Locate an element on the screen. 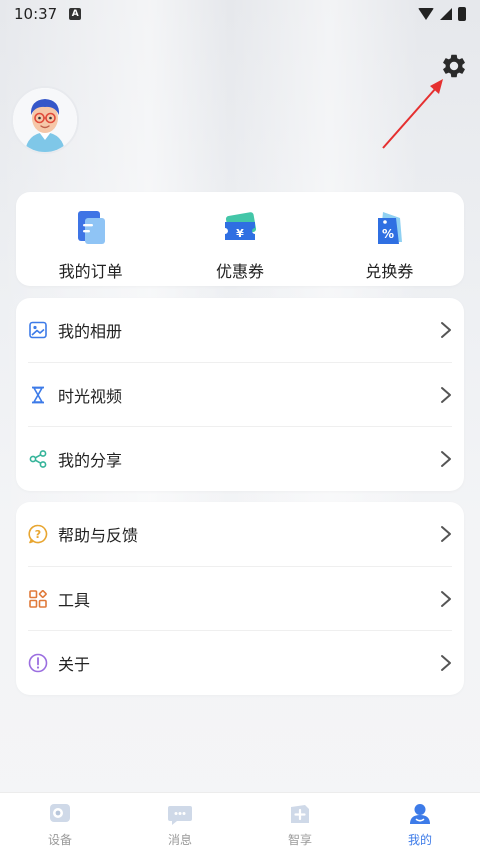 This screenshot has height=852, width=480. menu-item-label: 帮助与反馈 is located at coordinates (98, 535).